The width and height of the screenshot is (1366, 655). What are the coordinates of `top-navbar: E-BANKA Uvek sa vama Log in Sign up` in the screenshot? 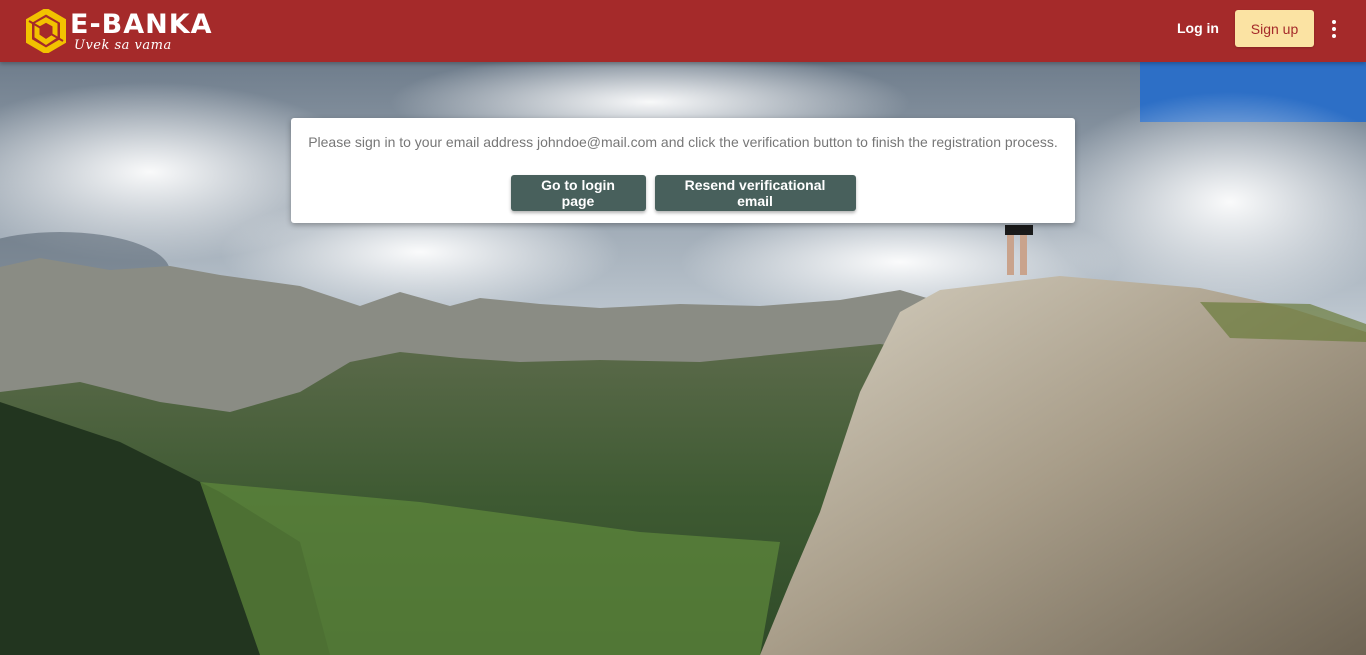 It's located at (683, 31).